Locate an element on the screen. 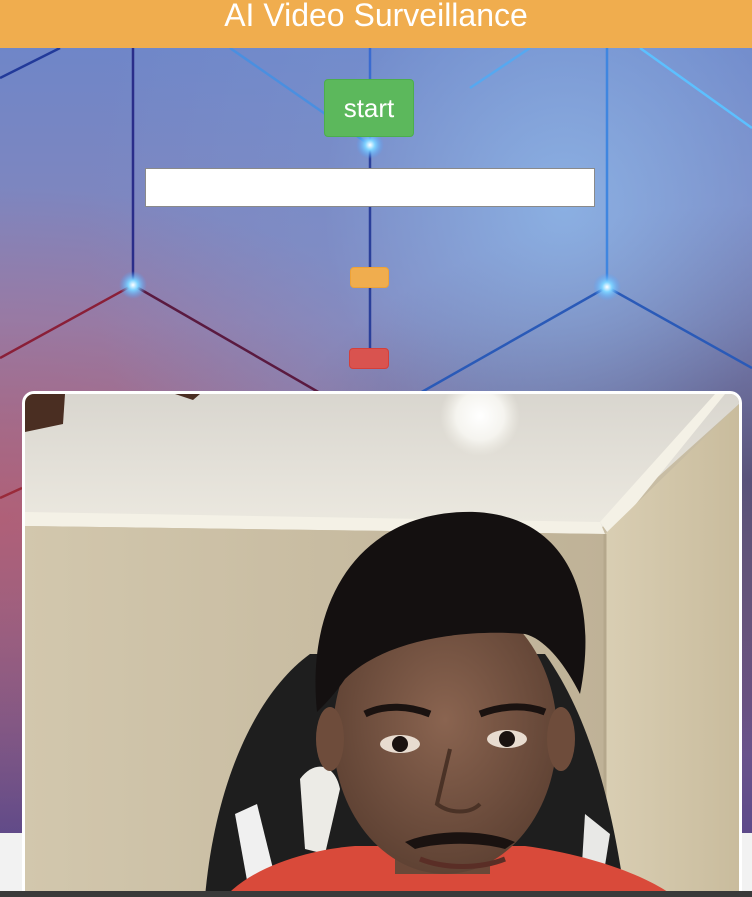  stop-button is located at coordinates (369, 358).